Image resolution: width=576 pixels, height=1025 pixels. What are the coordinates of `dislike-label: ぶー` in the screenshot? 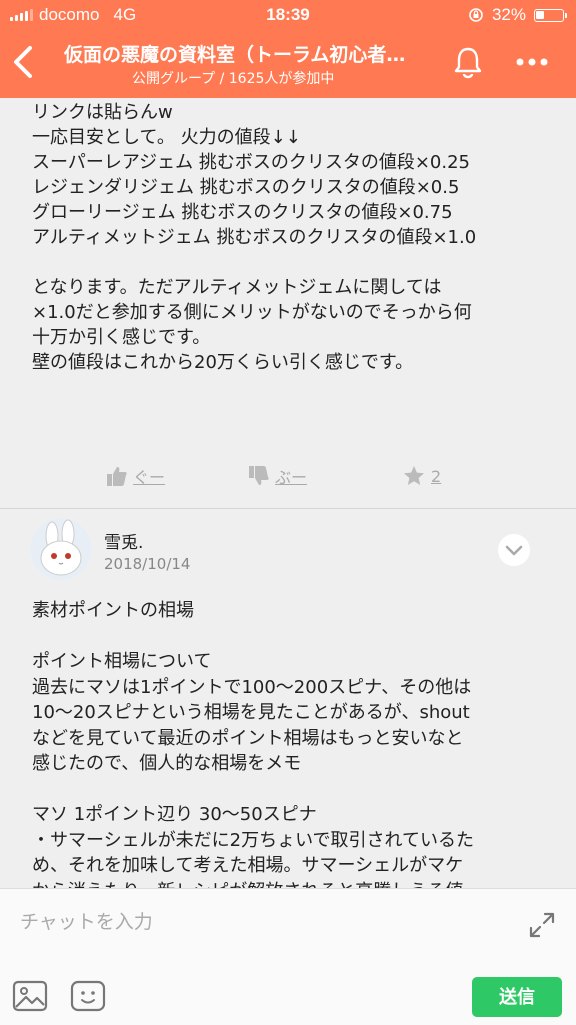 It's located at (291, 477).